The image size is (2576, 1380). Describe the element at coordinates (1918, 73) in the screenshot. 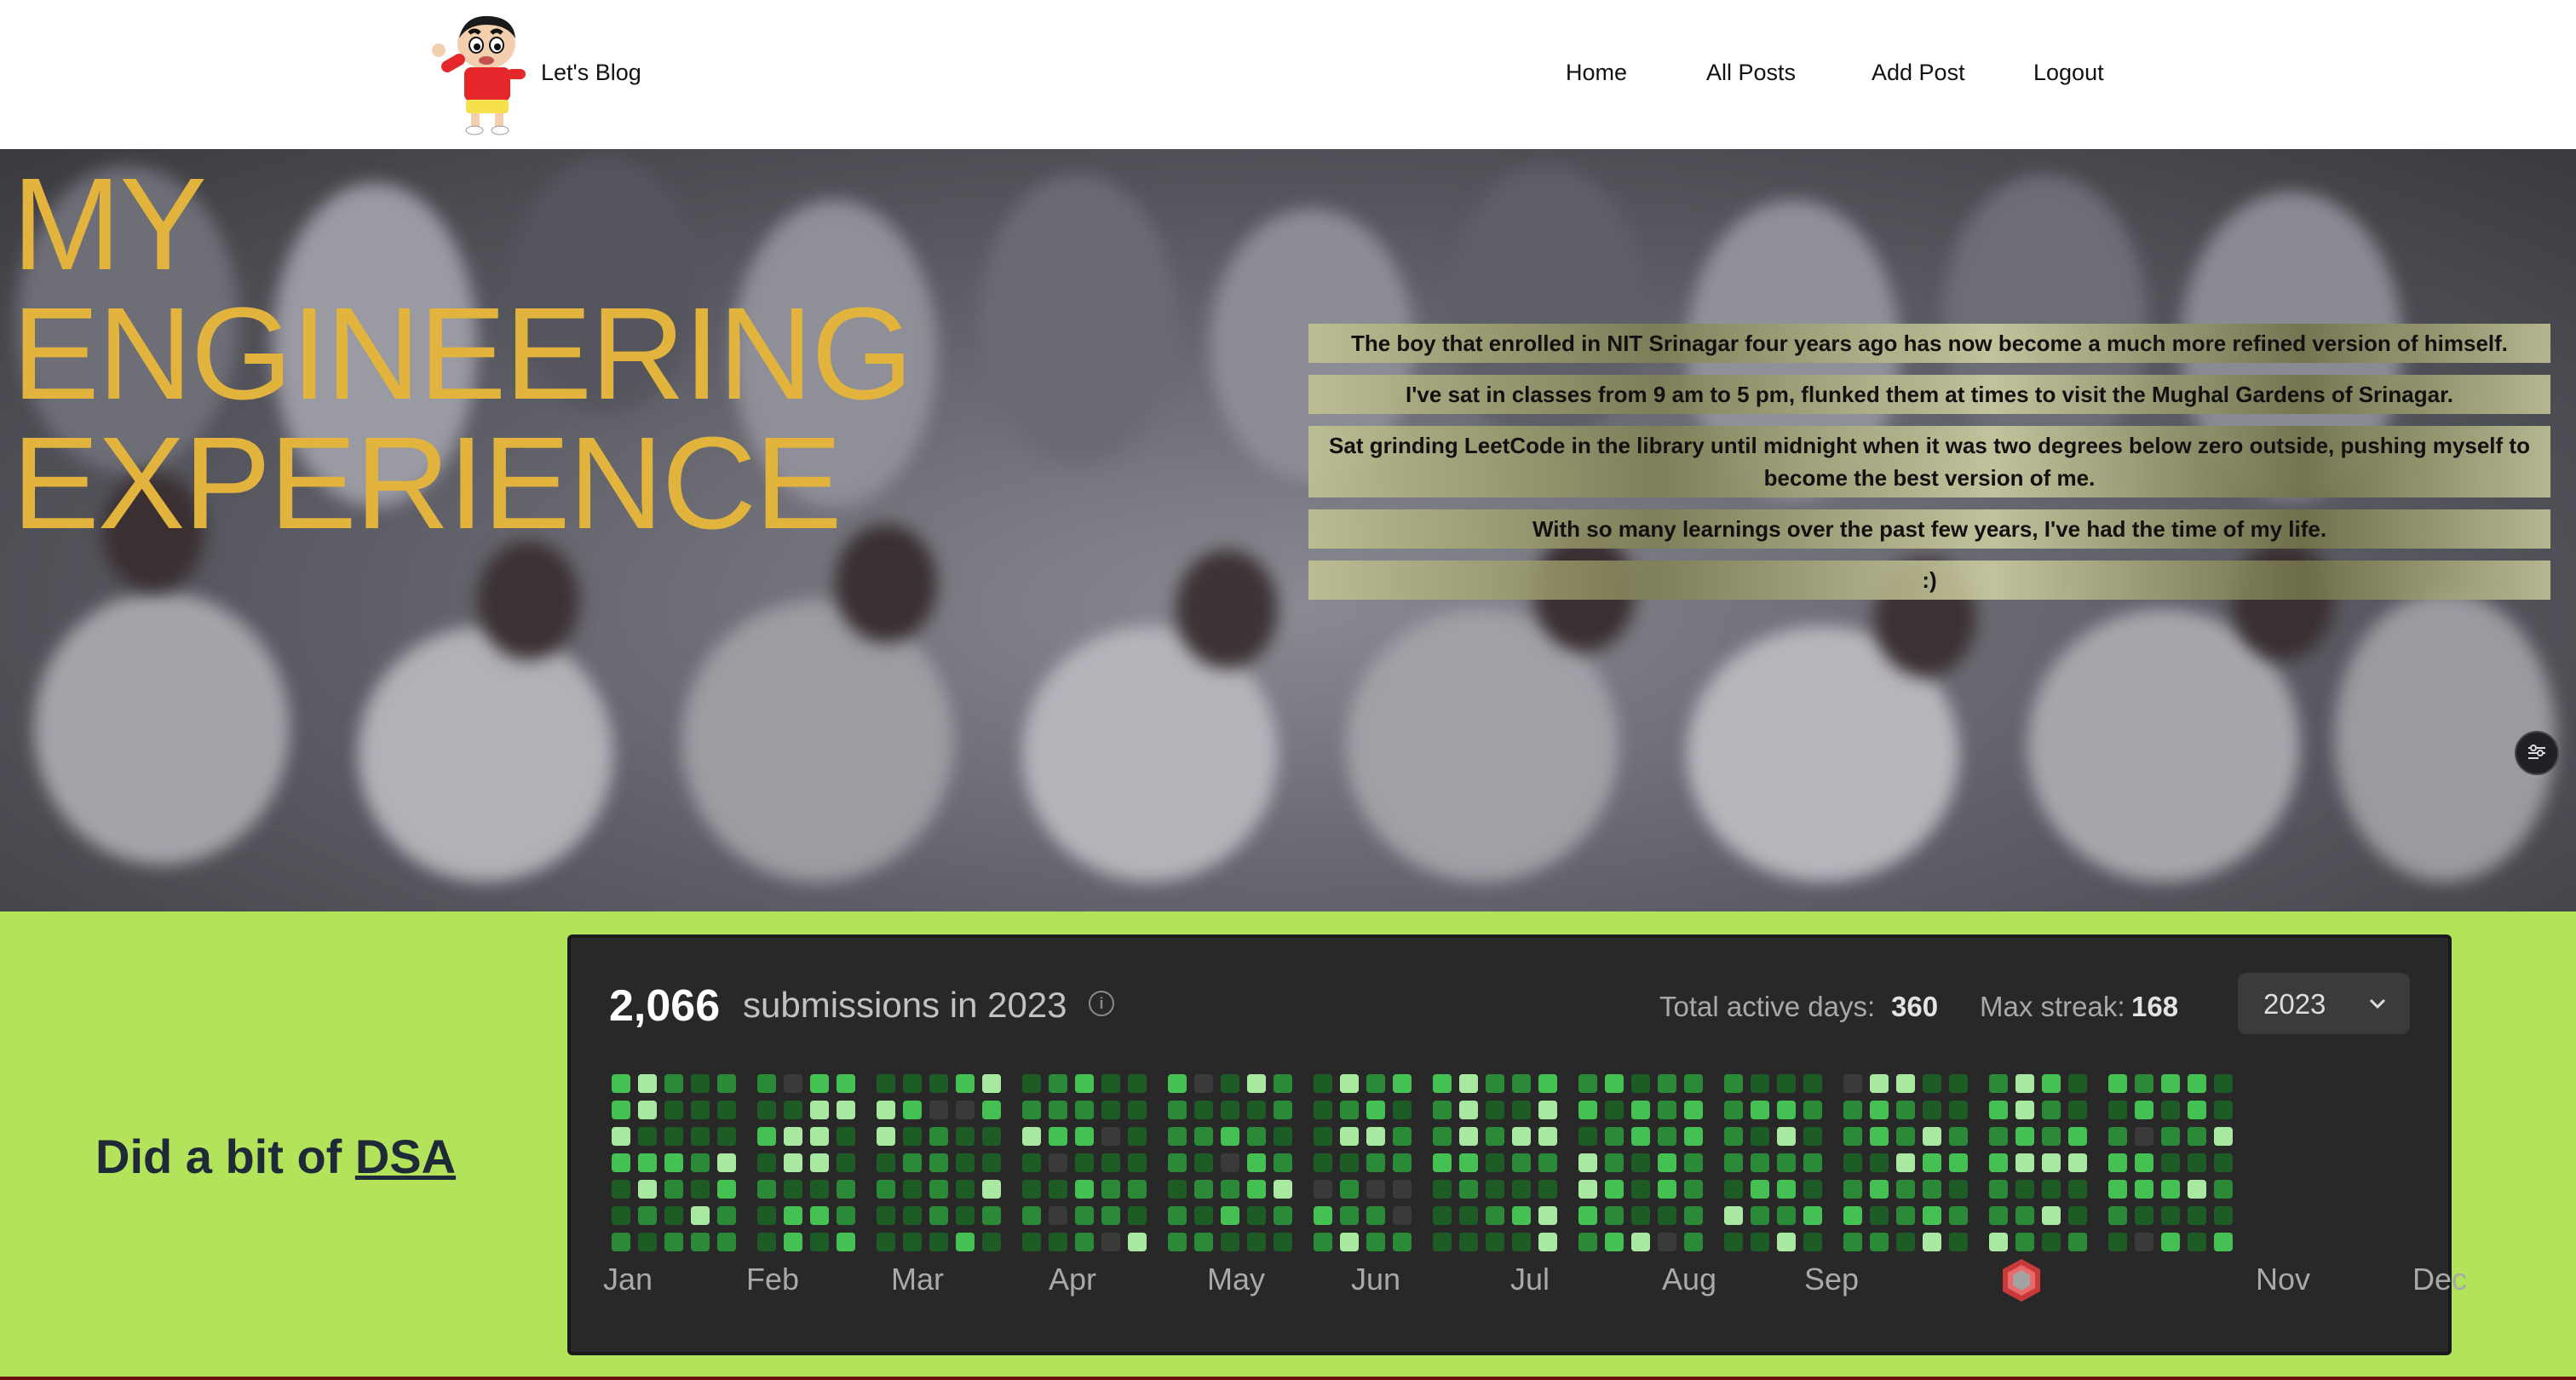

I see `nav-add-post: Add Post` at that location.